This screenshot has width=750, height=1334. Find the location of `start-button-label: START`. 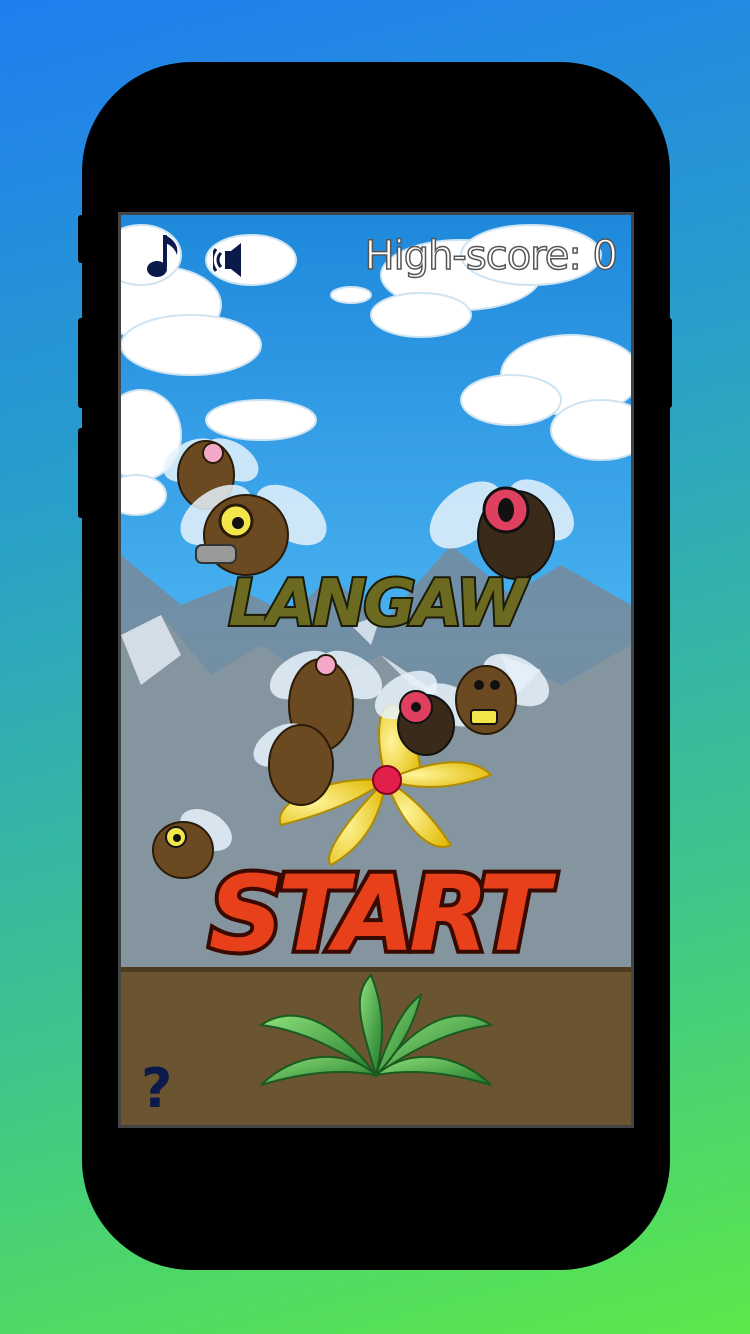

start-button-label: START is located at coordinates (386, 914).